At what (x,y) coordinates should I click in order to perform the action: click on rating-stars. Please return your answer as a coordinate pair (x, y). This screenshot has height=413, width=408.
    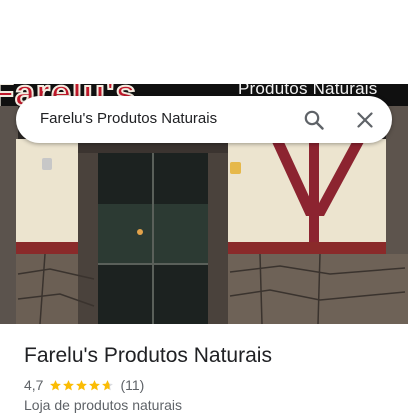
    Looking at the image, I should click on (81, 385).